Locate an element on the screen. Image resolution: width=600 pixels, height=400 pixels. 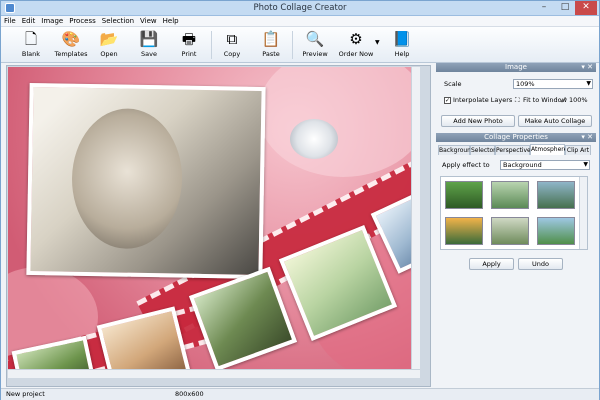
open-button: 📂 Open is located at coordinates (109, 45).